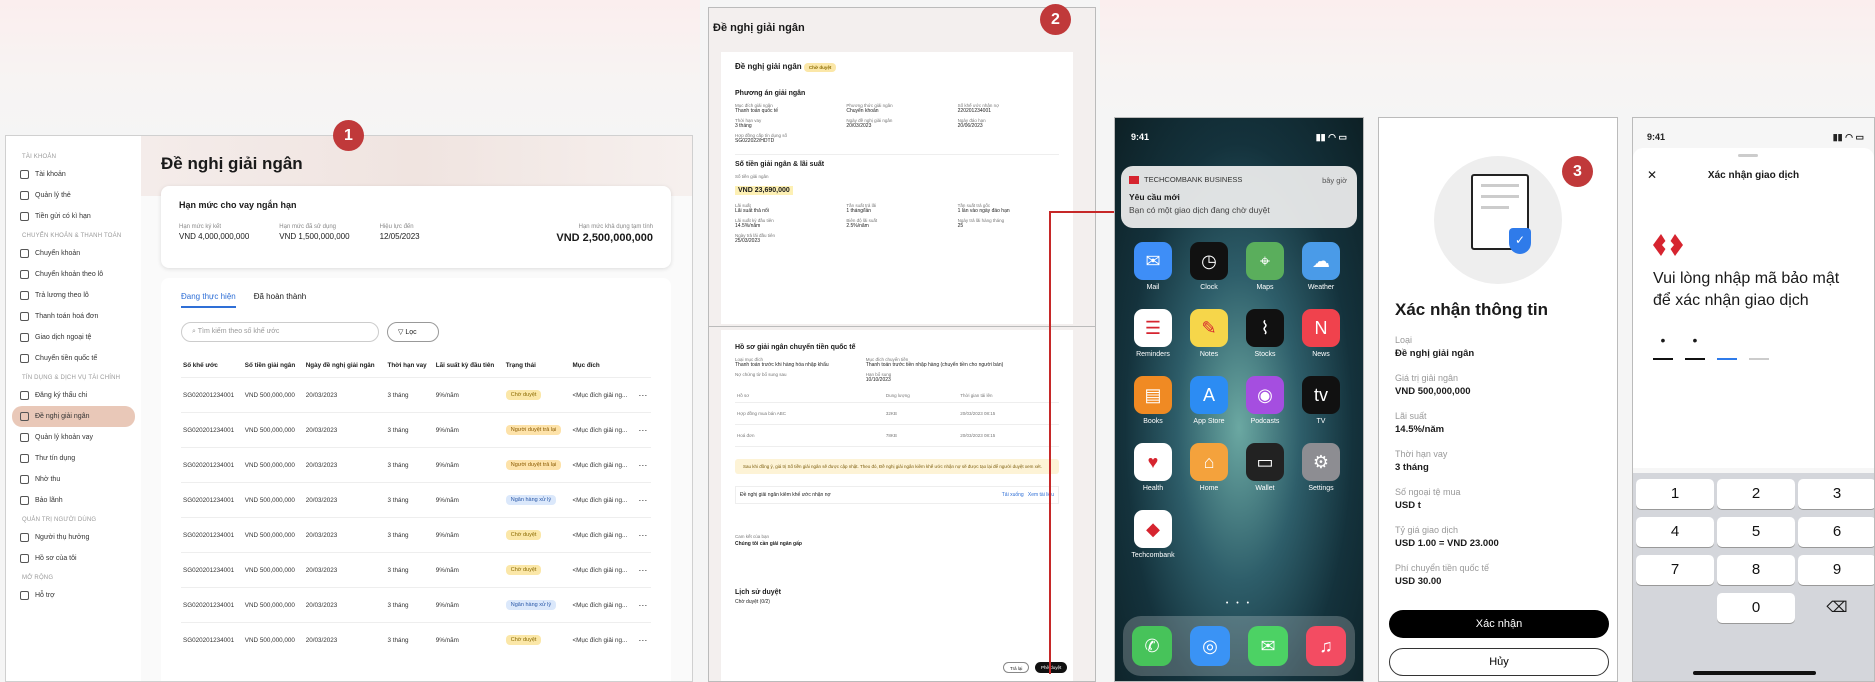 The height and width of the screenshot is (682, 1875). Describe the element at coordinates (1209, 266) in the screenshot. I see `app-clock: ◷ Clock` at that location.